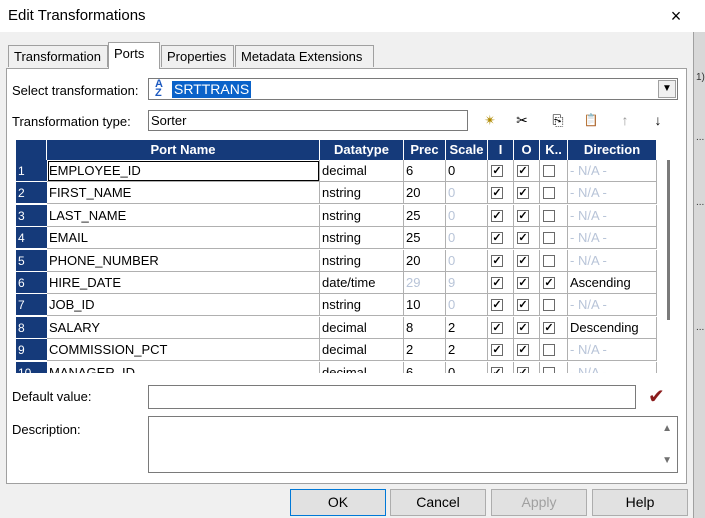  I want to click on column-header-scale: Scale, so click(467, 150).